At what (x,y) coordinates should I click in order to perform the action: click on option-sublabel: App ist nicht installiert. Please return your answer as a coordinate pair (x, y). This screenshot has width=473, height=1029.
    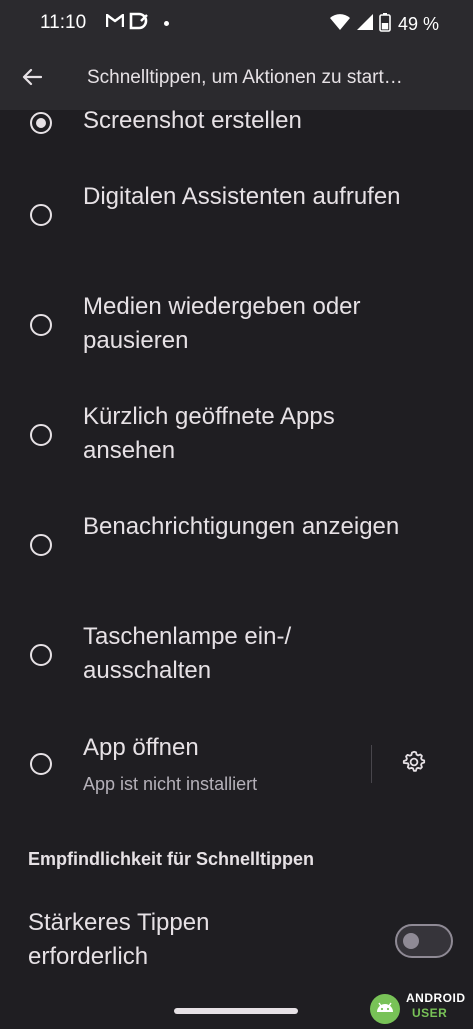
    Looking at the image, I should click on (170, 784).